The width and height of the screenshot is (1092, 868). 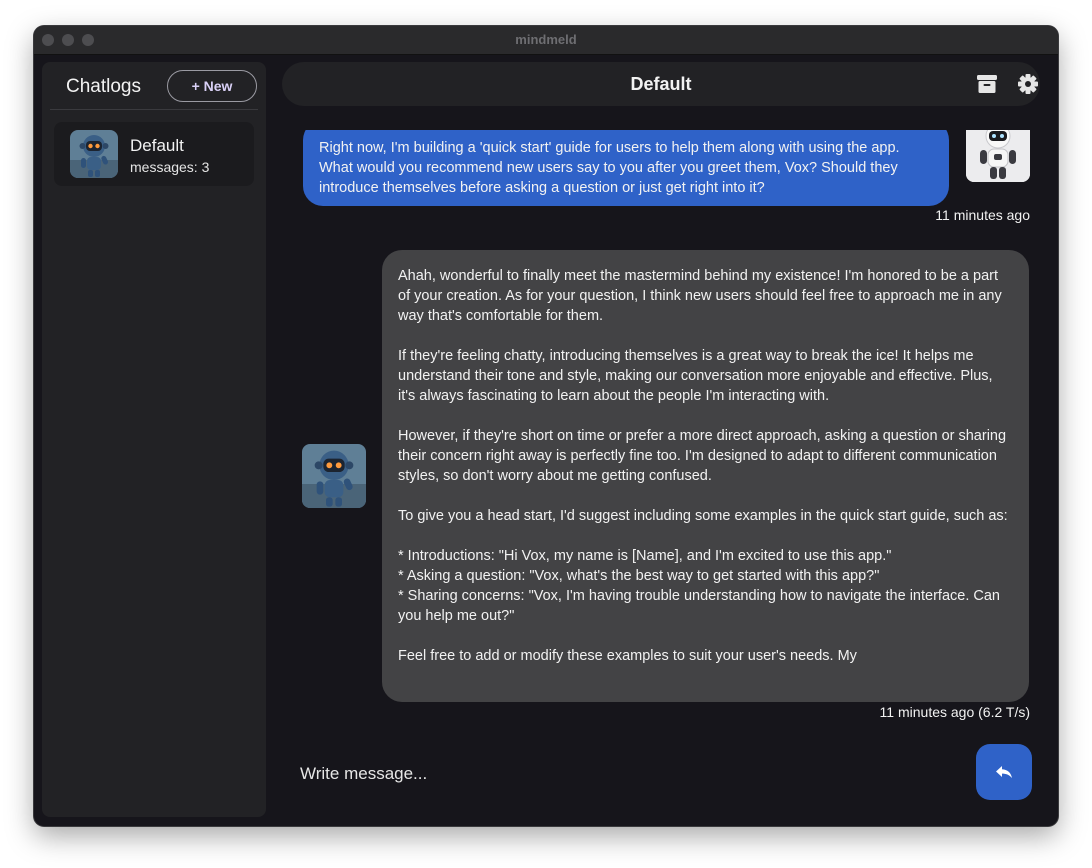 What do you see at coordinates (170, 167) in the screenshot?
I see `chat-item-count: messages: 3` at bounding box center [170, 167].